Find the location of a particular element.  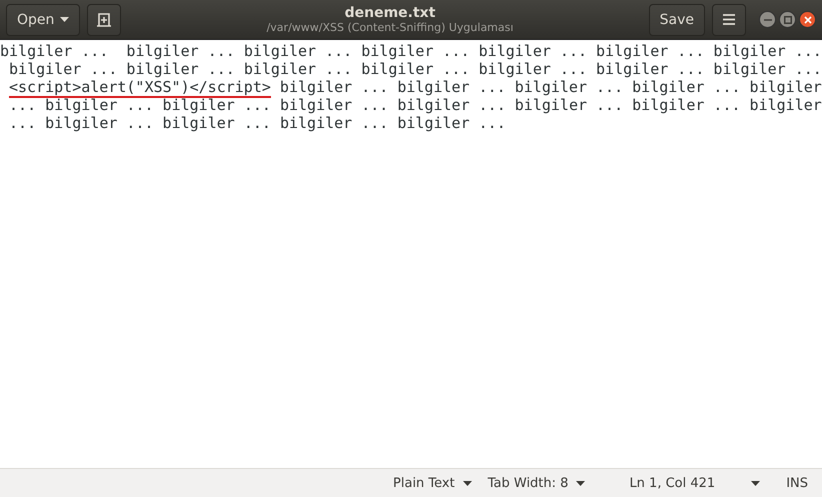

minimize-icon is located at coordinates (768, 19).